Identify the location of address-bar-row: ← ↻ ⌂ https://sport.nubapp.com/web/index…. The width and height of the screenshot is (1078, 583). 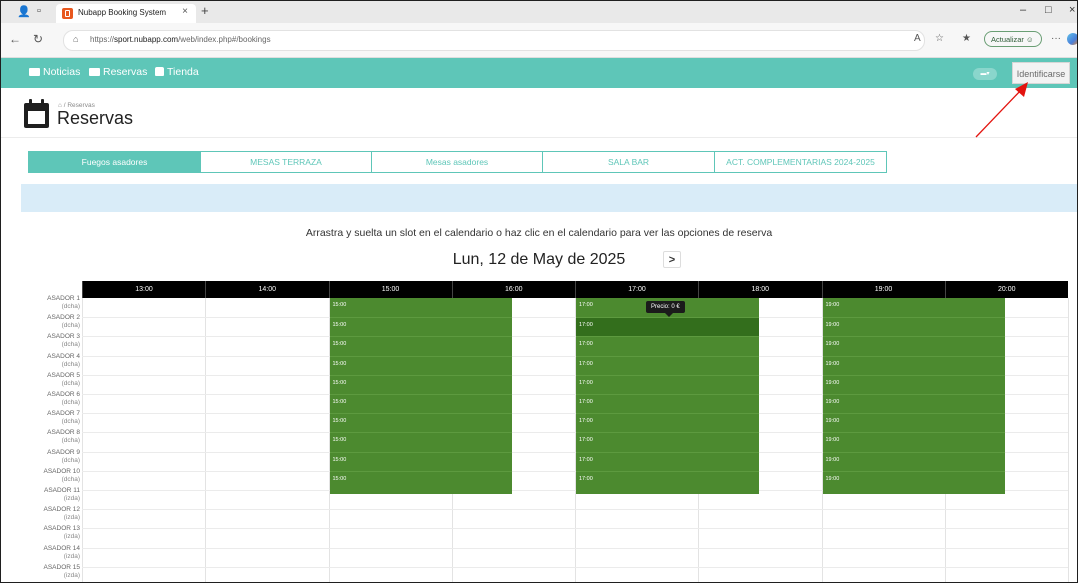
(539, 40).